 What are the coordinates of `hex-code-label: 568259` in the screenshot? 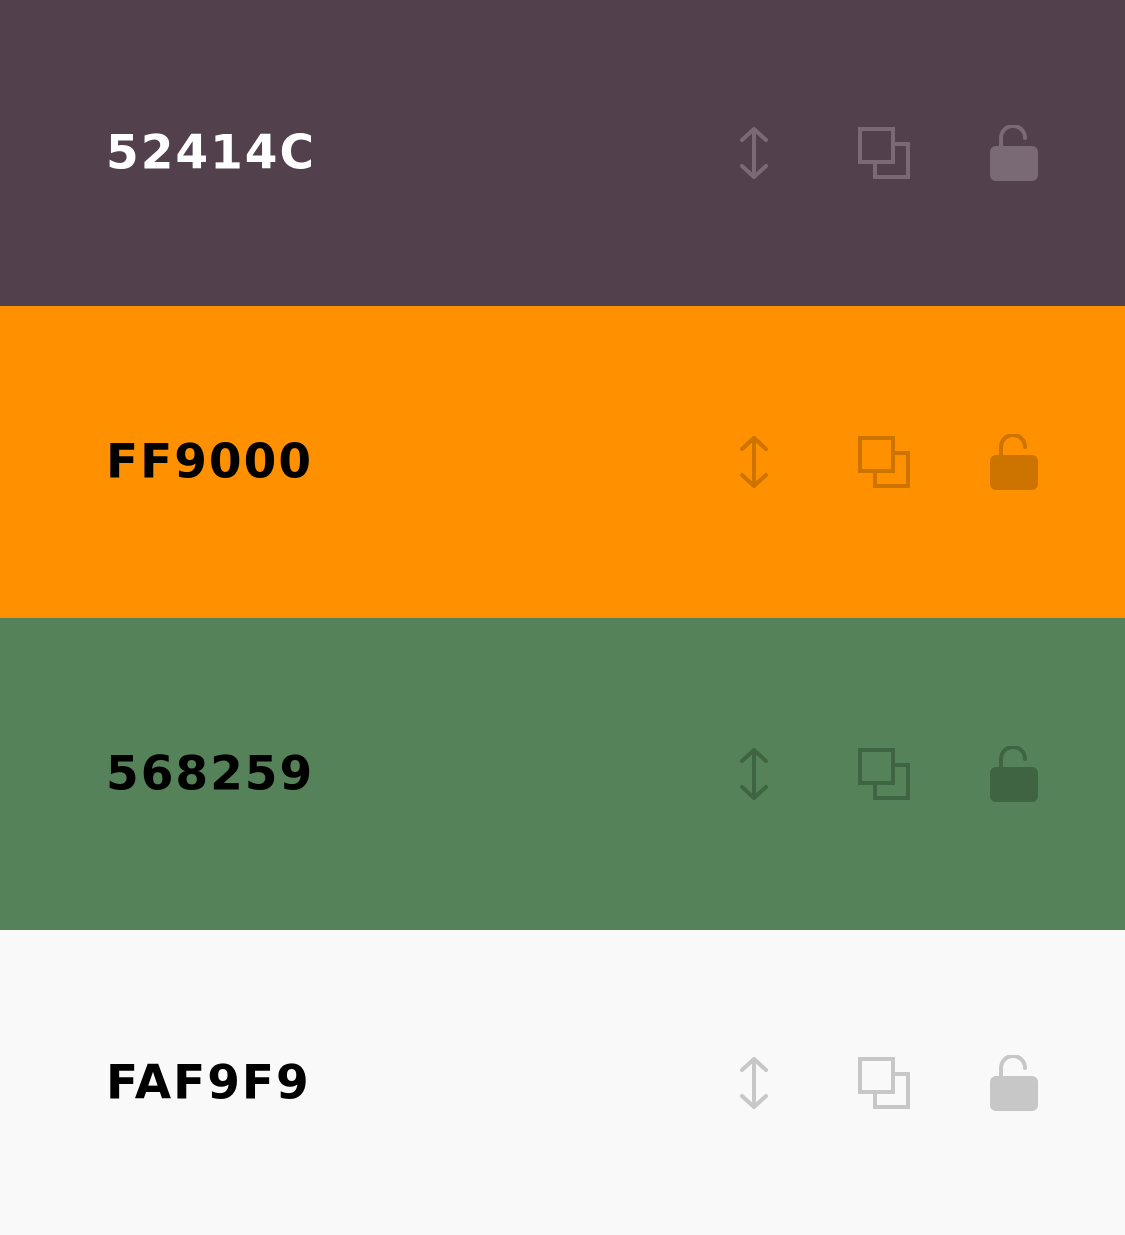 It's located at (210, 774).